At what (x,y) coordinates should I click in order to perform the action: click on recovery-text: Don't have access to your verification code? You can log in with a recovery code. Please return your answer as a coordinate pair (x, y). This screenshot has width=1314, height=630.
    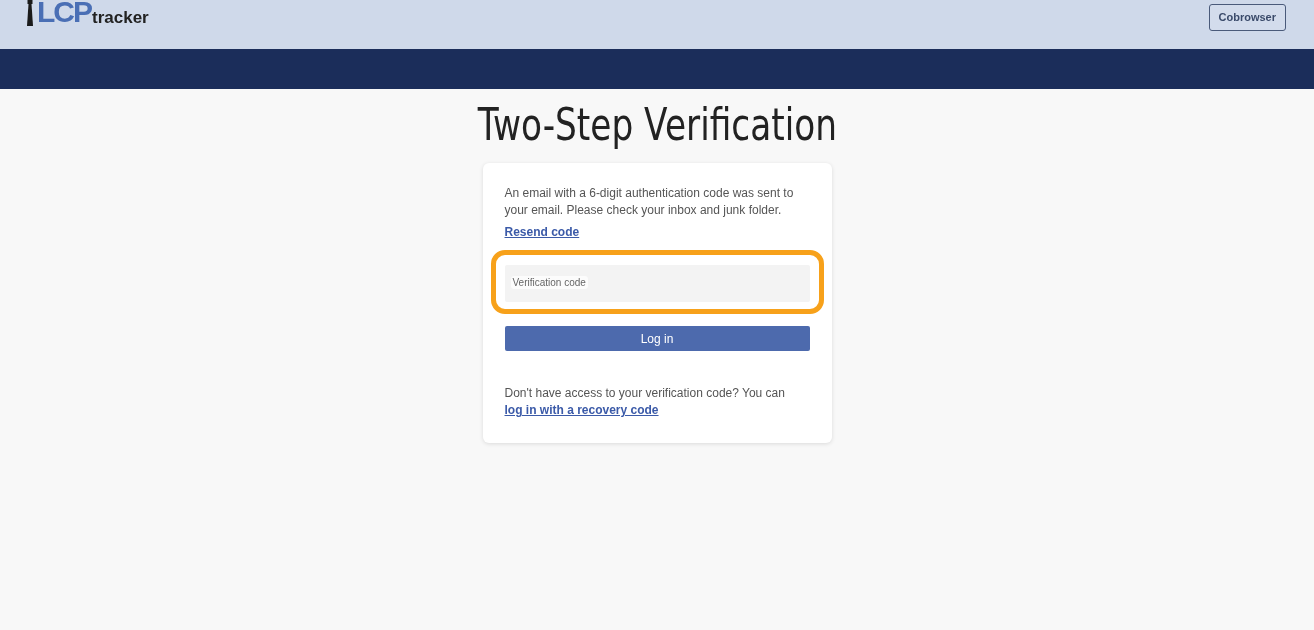
    Looking at the image, I should click on (645, 402).